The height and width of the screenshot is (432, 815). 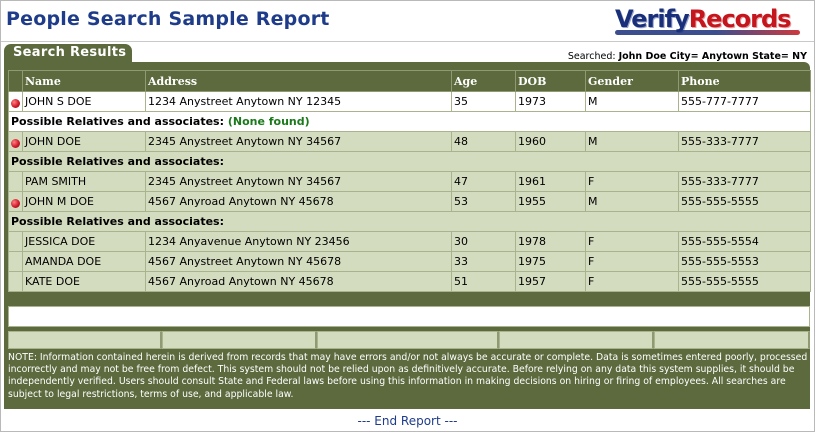 I want to click on cell-dob: 1975, so click(x=550, y=261).